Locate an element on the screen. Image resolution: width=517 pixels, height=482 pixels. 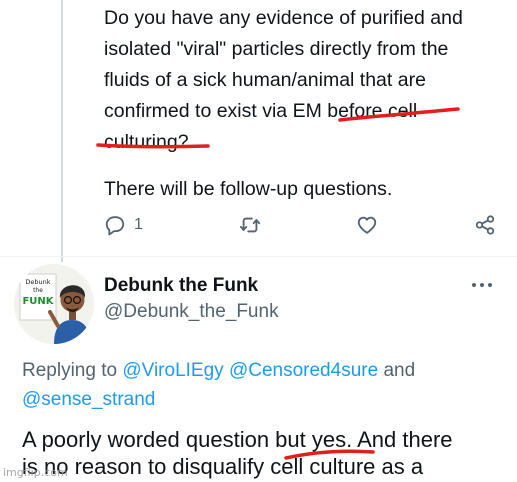
avatar-text-debunk: Debunk is located at coordinates (37, 282).